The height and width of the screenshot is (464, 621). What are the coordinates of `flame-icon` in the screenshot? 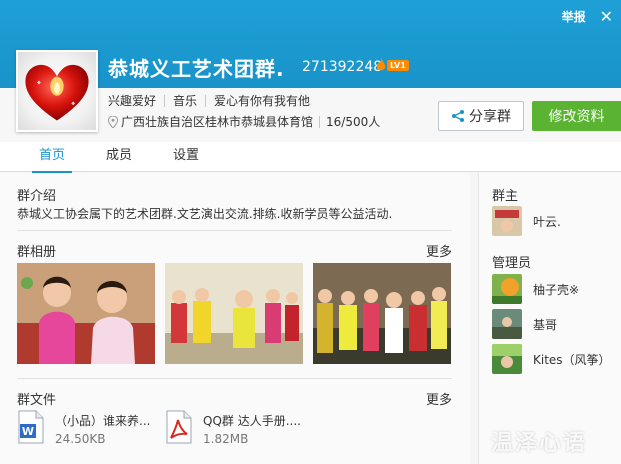 It's located at (381, 64).